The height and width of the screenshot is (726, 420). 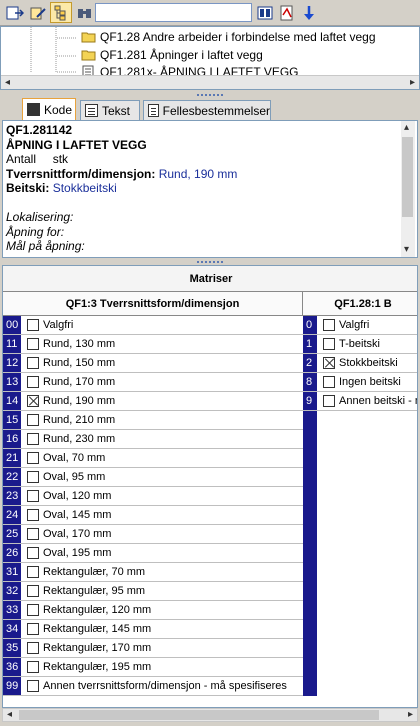 I want to click on matrix-row: 34 Rektangulær, 145 mm, so click(x=153, y=629).